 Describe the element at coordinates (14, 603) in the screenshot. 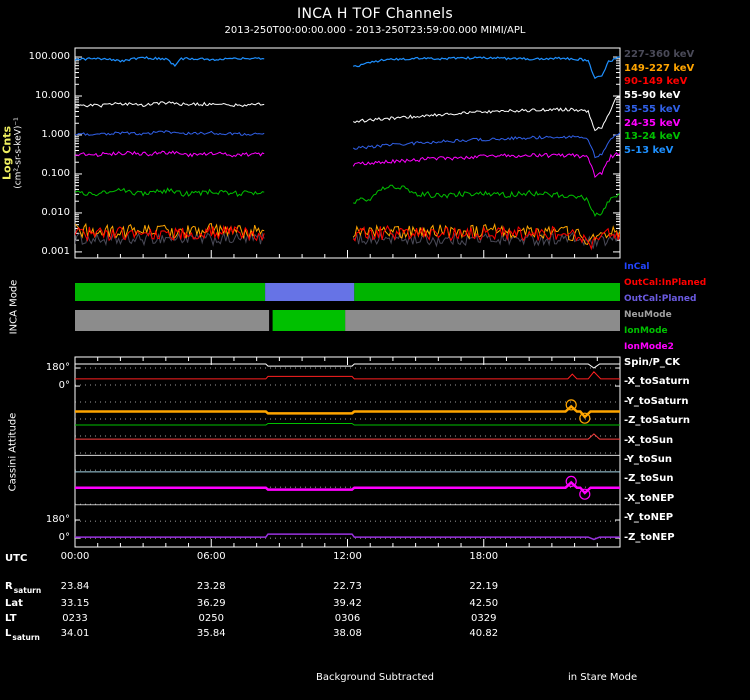

I see `ephemeris-row-label: Lat` at that location.